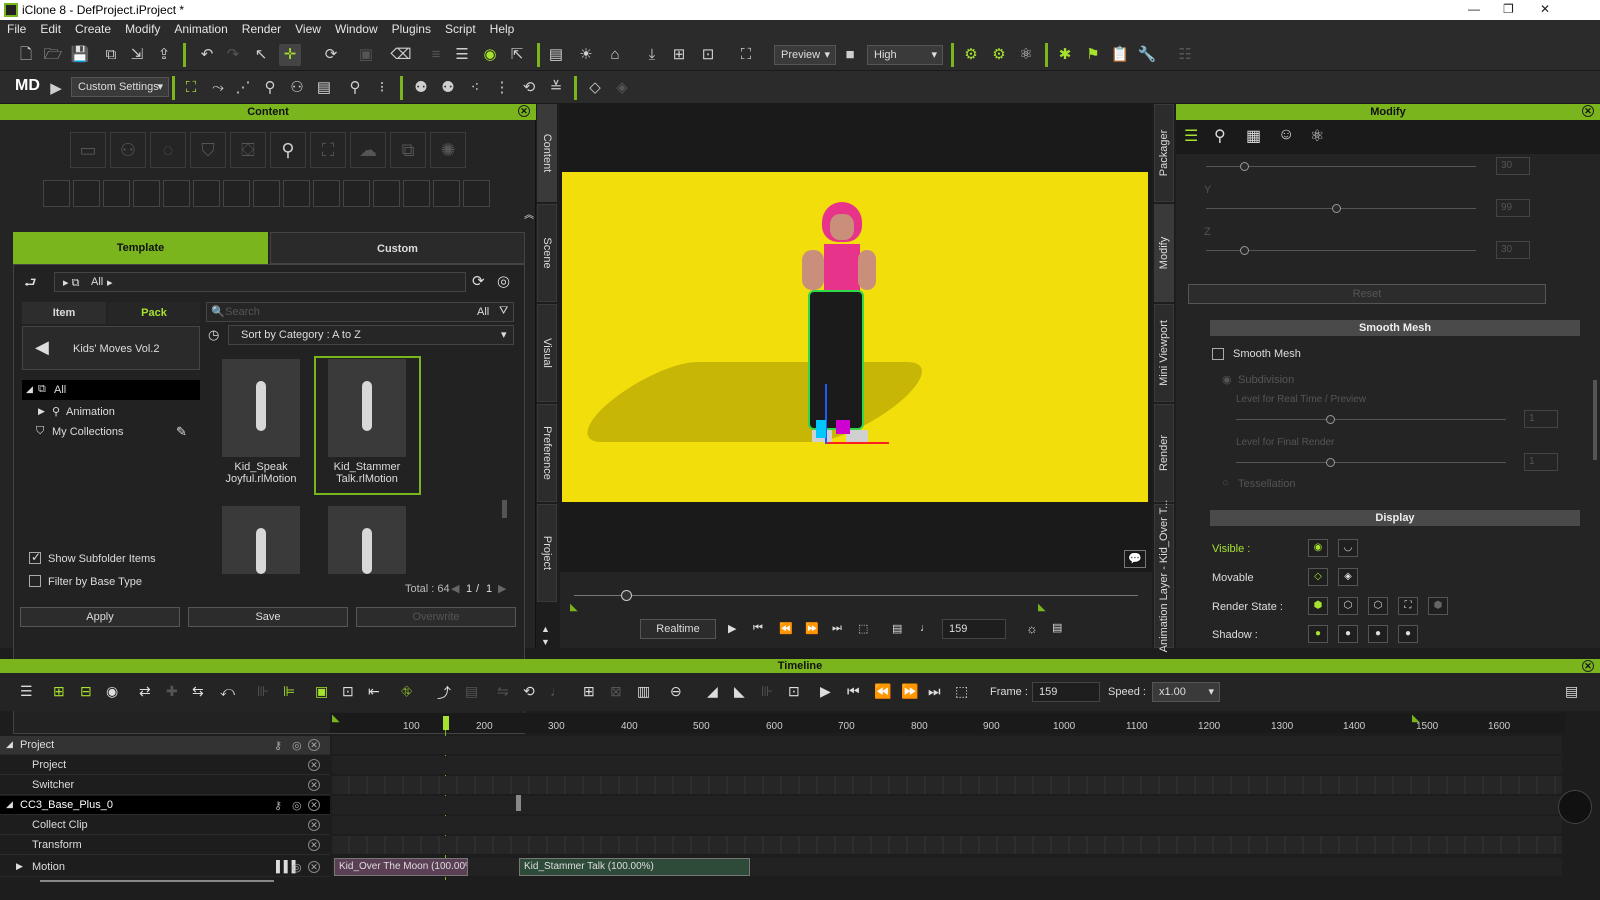  Describe the element at coordinates (53, 55) in the screenshot. I see `open-folder-icon: 🗁` at that location.